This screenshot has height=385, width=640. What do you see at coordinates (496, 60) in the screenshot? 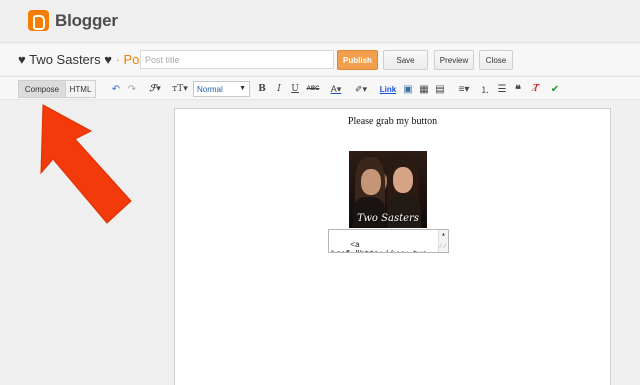
I see `close-button: Close` at bounding box center [496, 60].